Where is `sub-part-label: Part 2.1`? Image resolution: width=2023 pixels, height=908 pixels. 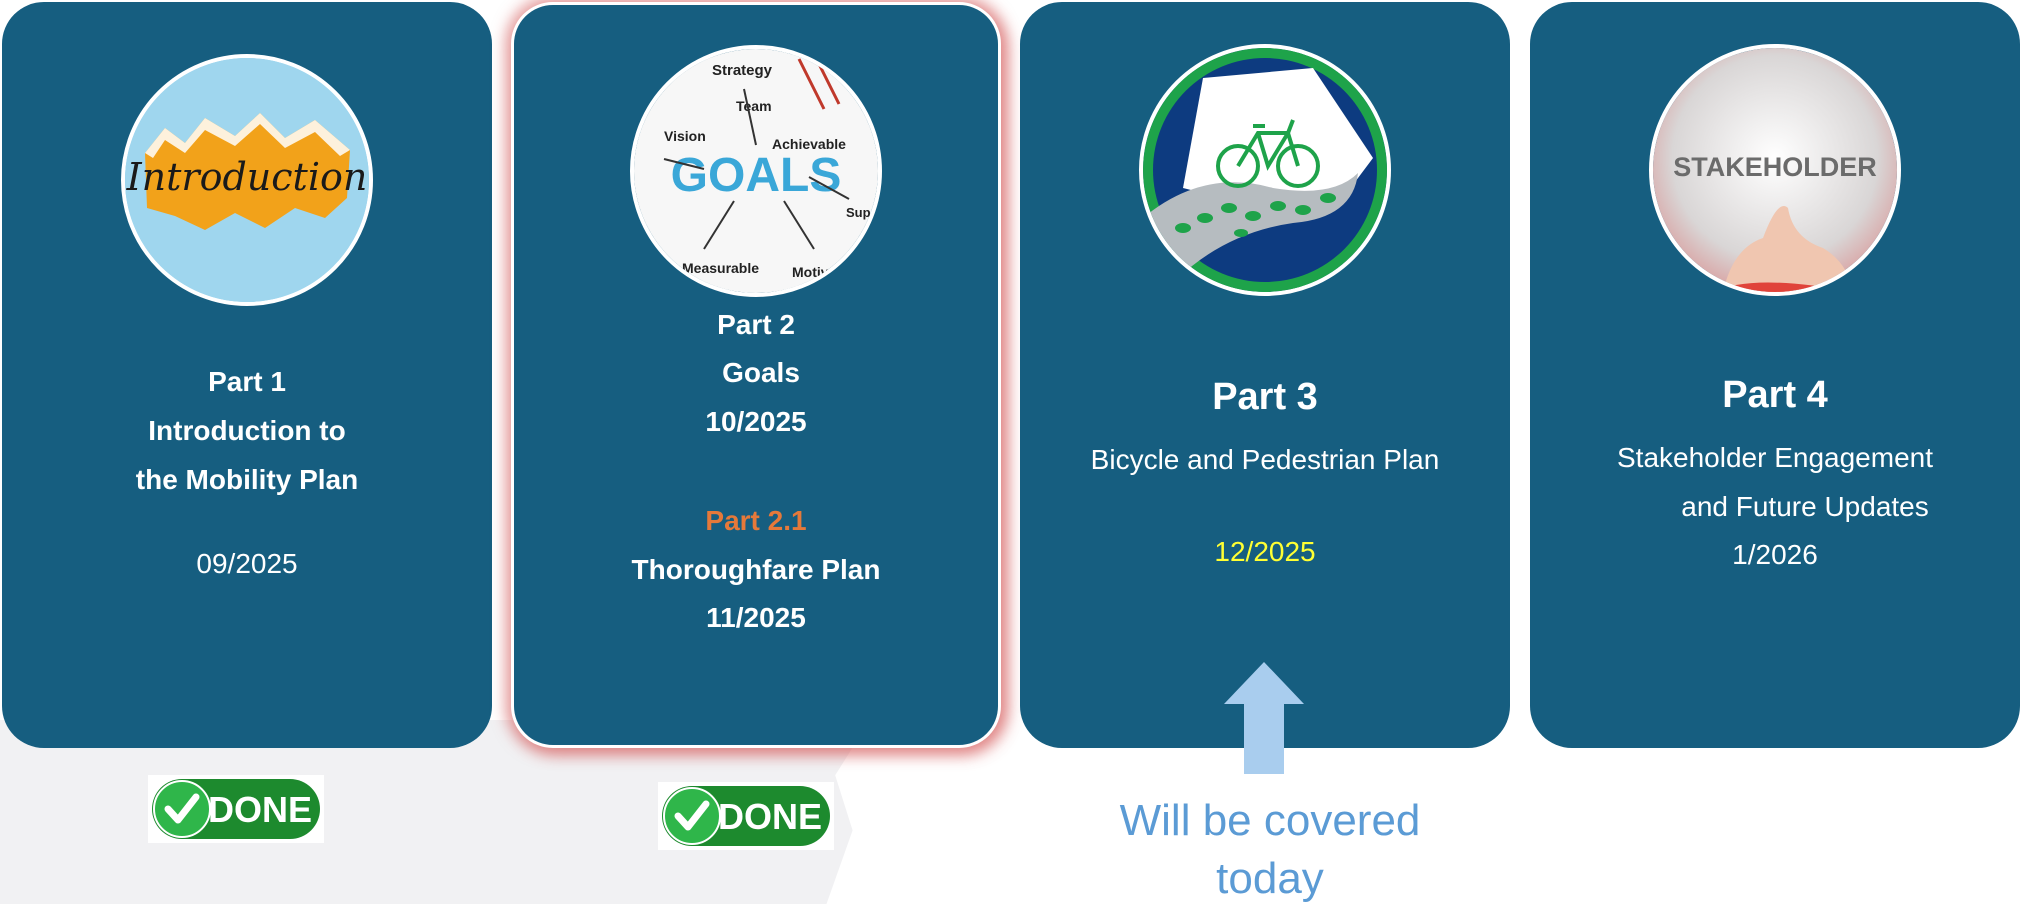
sub-part-label: Part 2.1 is located at coordinates (756, 520).